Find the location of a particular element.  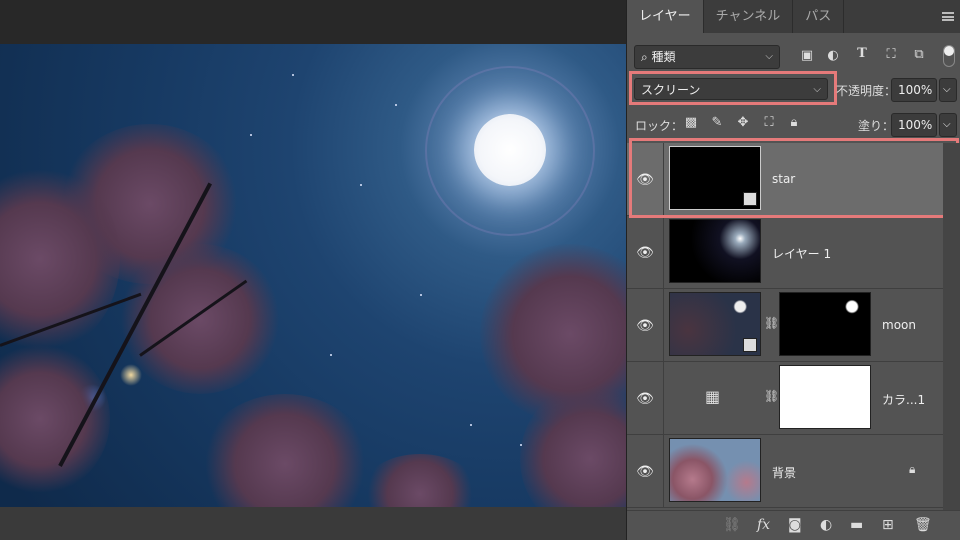

lock-label: ロック： is located at coordinates (659, 126).